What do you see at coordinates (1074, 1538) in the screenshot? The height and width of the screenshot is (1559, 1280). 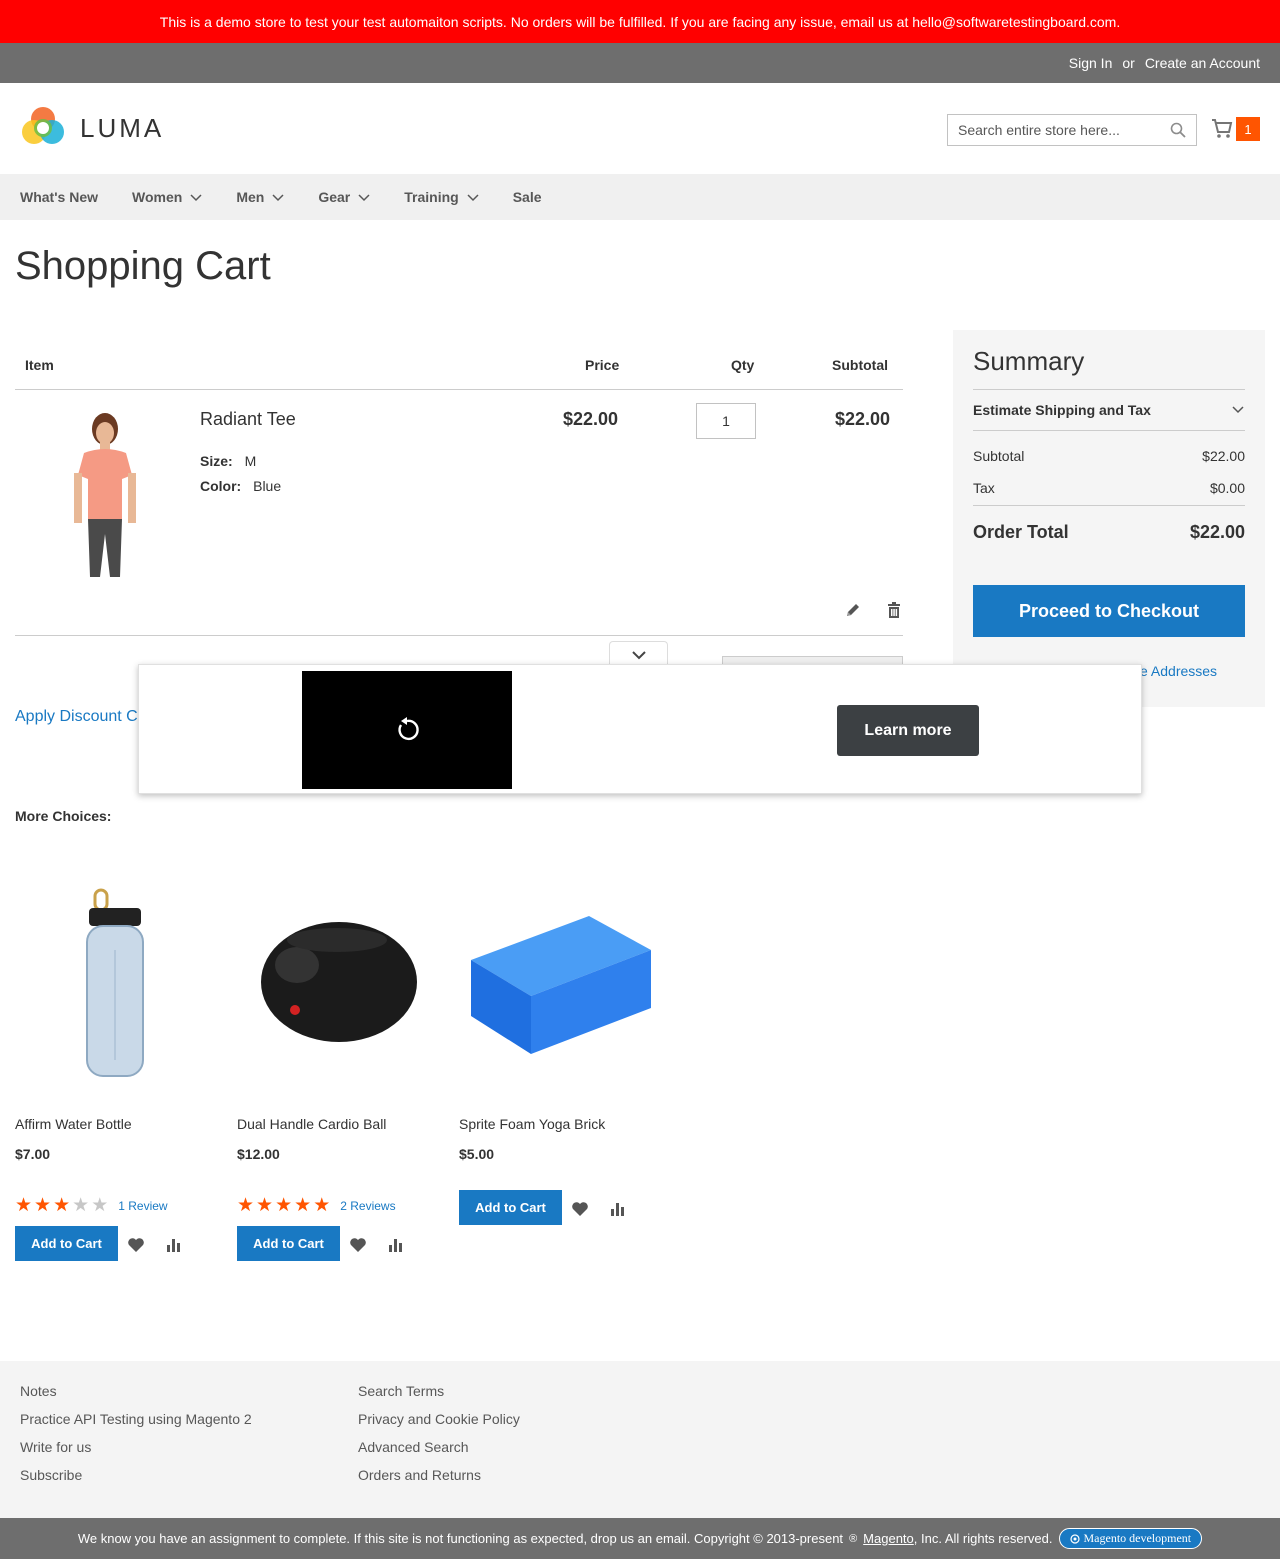 I see `target-icon` at bounding box center [1074, 1538].